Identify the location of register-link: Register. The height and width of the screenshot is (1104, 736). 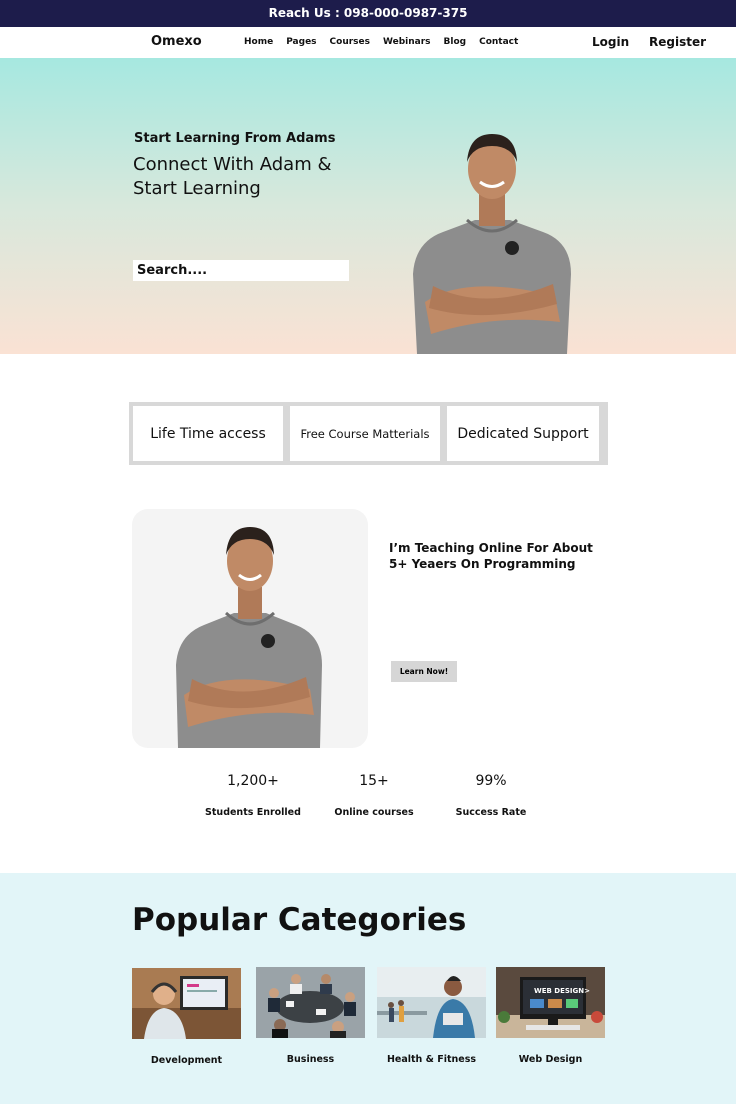
(677, 42).